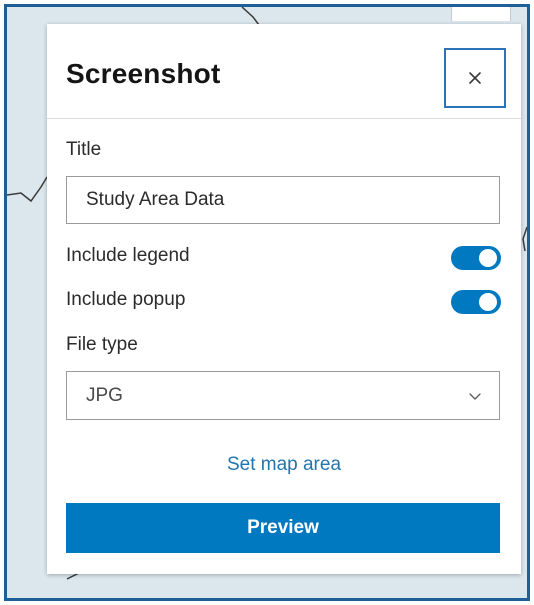 This screenshot has width=534, height=605. Describe the element at coordinates (104, 395) in the screenshot. I see `file-type-value: JPG` at that location.